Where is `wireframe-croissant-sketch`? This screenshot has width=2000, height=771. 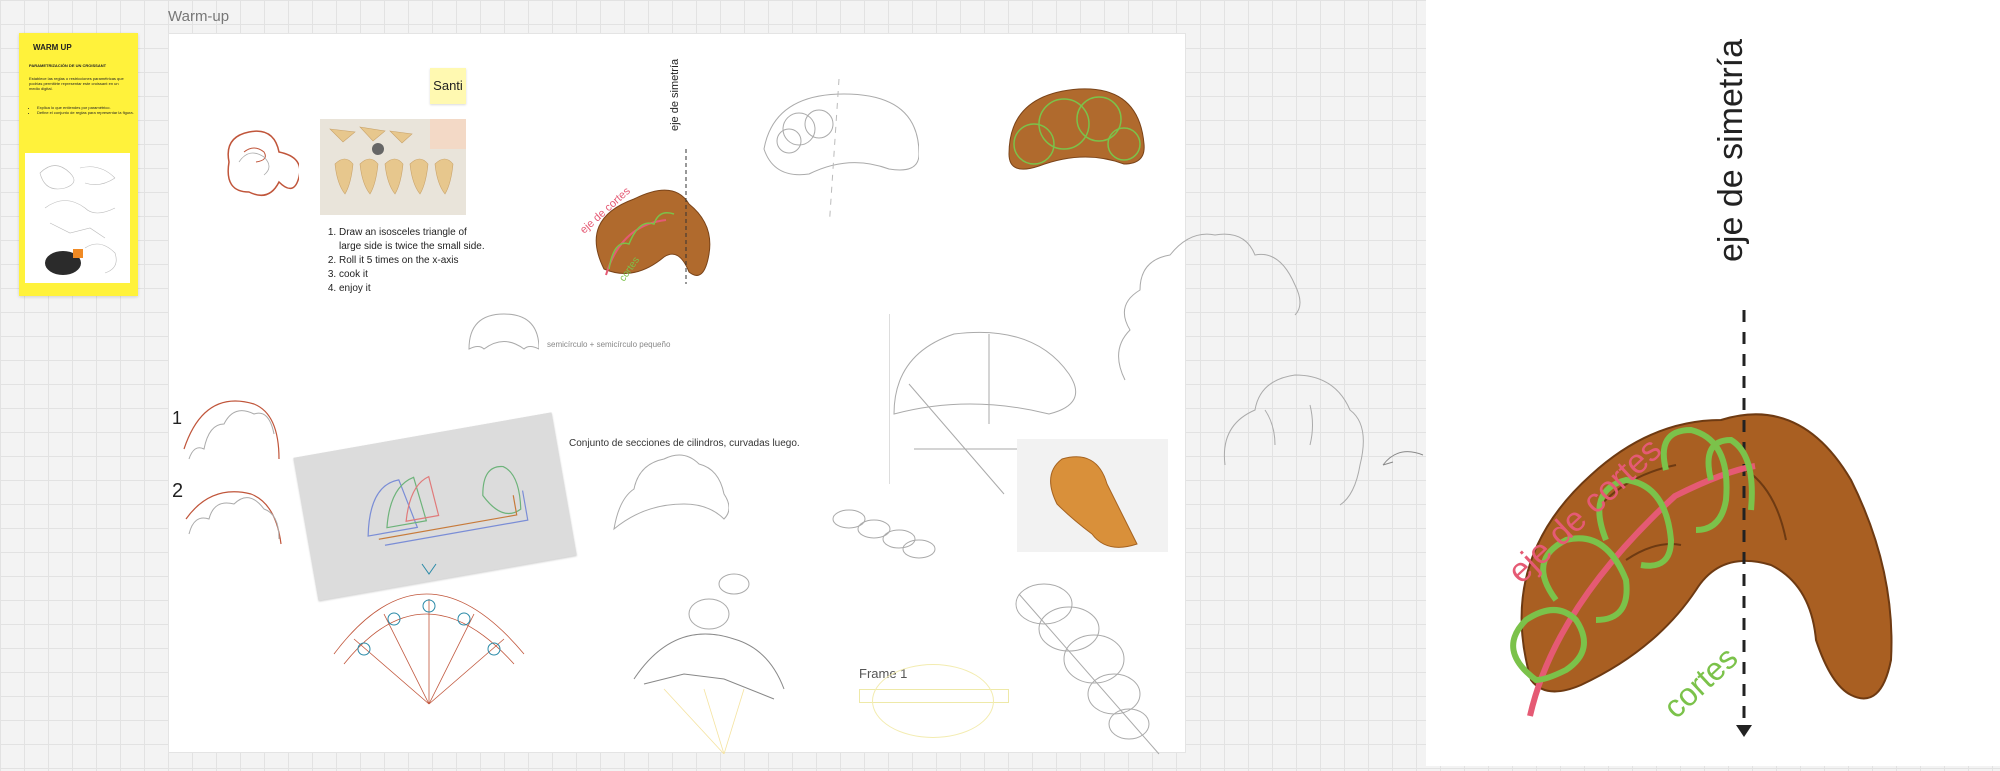 wireframe-croissant-sketch is located at coordinates (709, 661).